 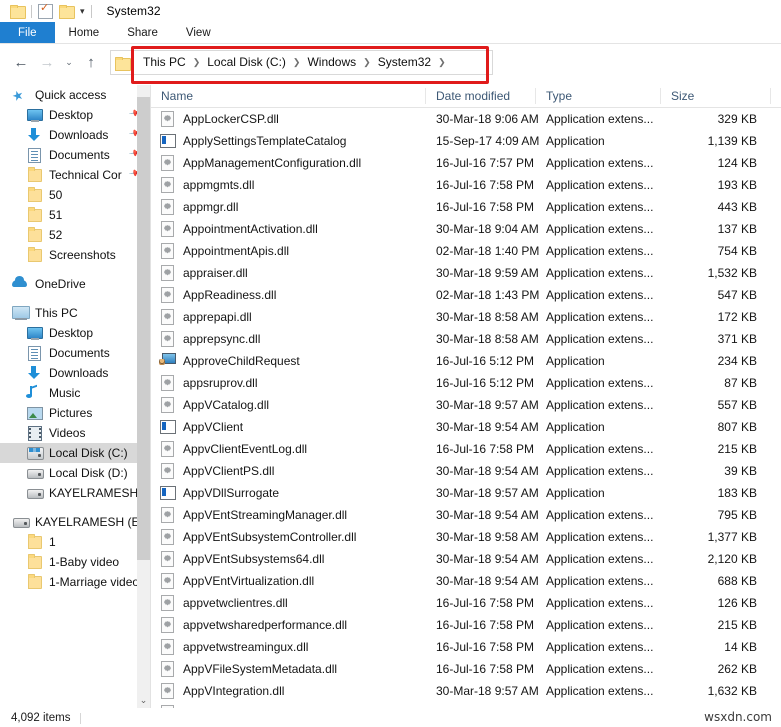 I want to click on file-date-cell: 16-Jul-16 7:58 PM, so click(x=485, y=647).